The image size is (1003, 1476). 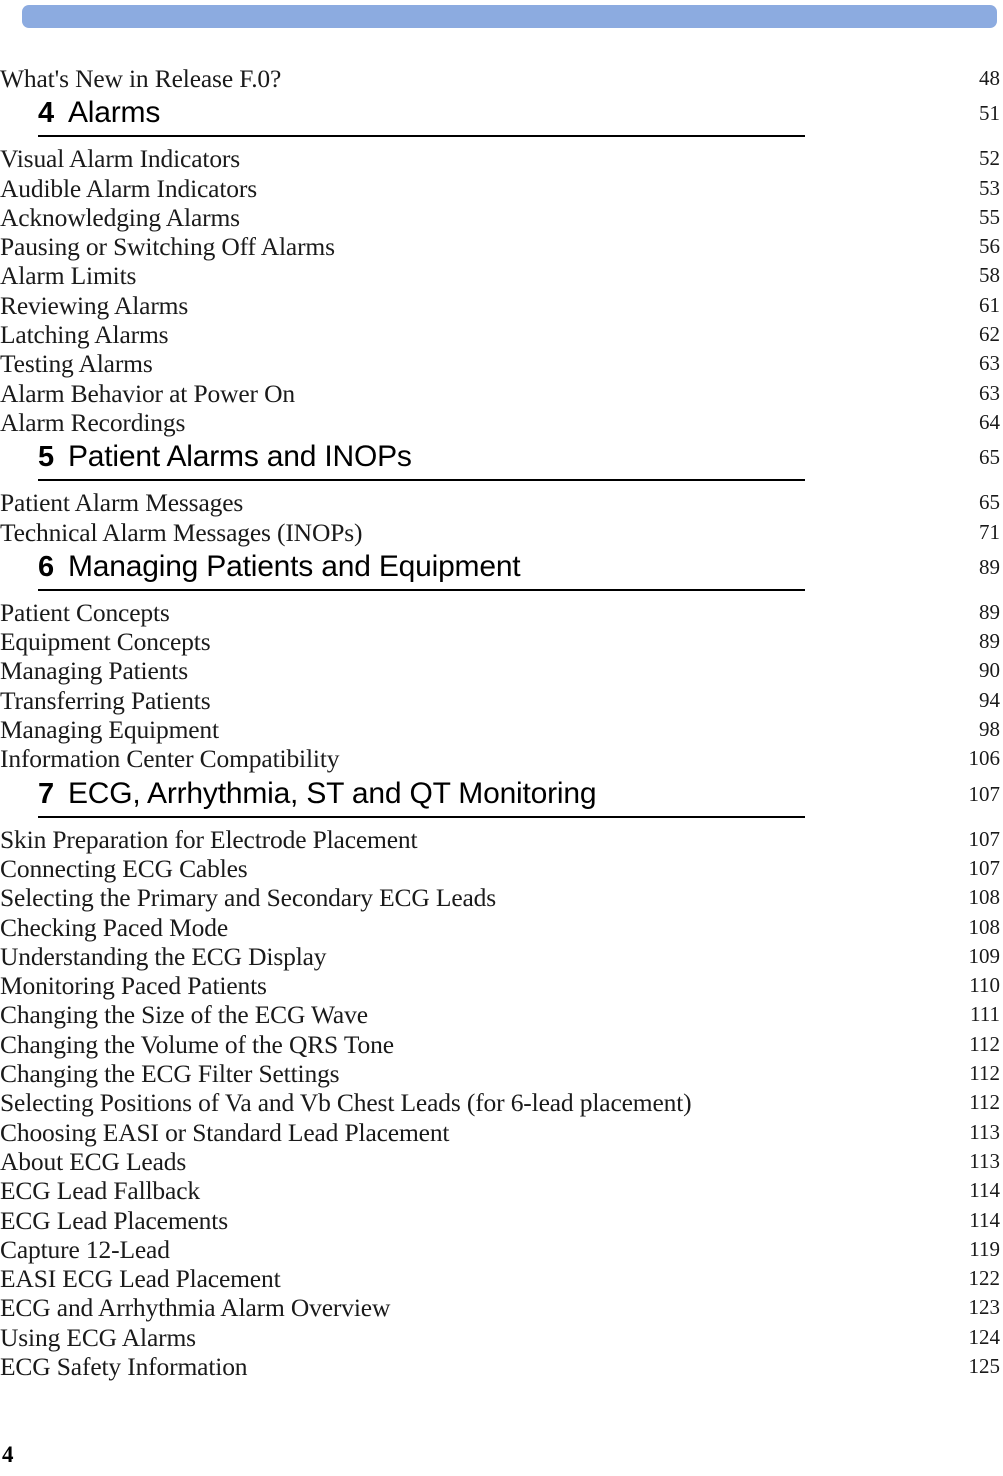 What do you see at coordinates (501, 1161) in the screenshot?
I see `toc-entry-row: About ECG Leads 113` at bounding box center [501, 1161].